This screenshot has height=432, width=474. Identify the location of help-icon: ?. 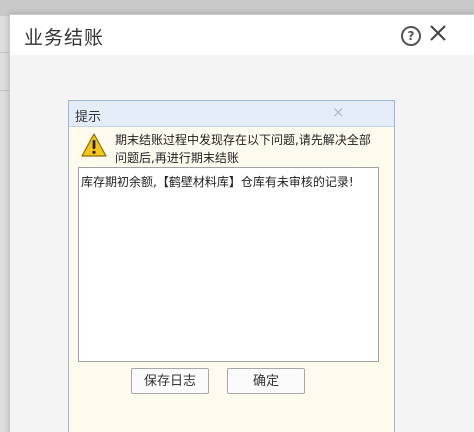
(411, 36).